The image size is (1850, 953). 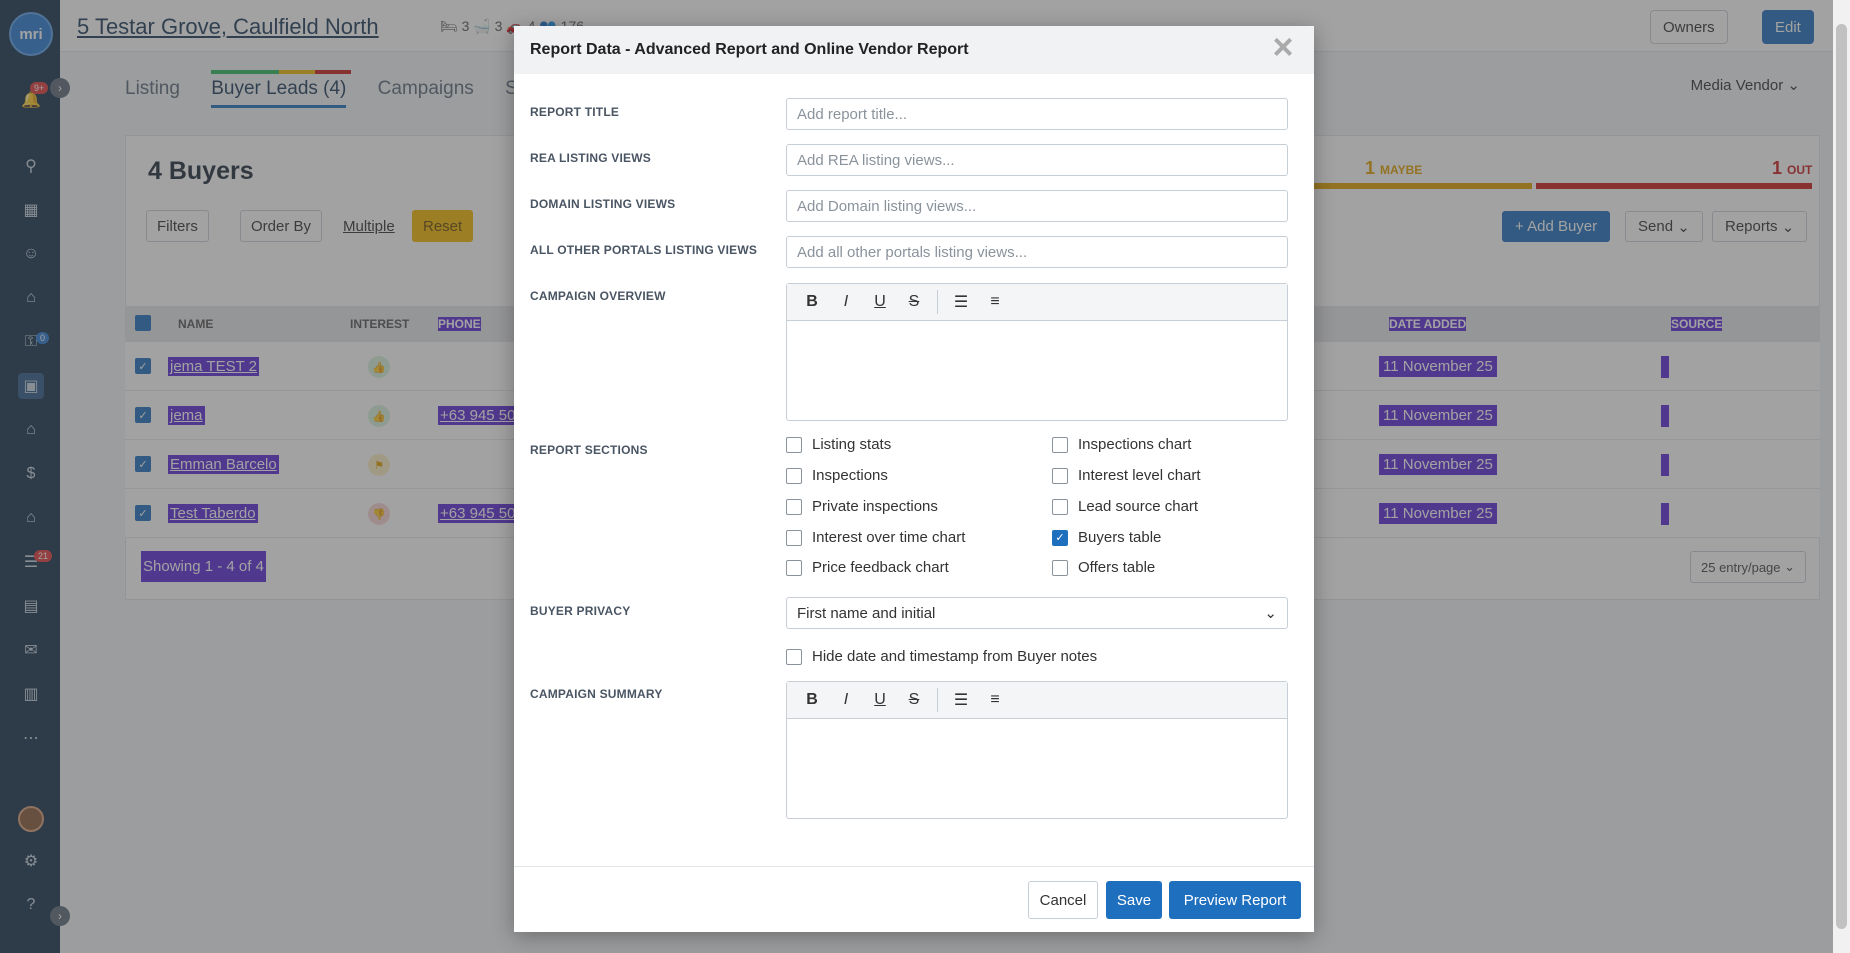 What do you see at coordinates (1283, 47) in the screenshot?
I see `close-icon: ×` at bounding box center [1283, 47].